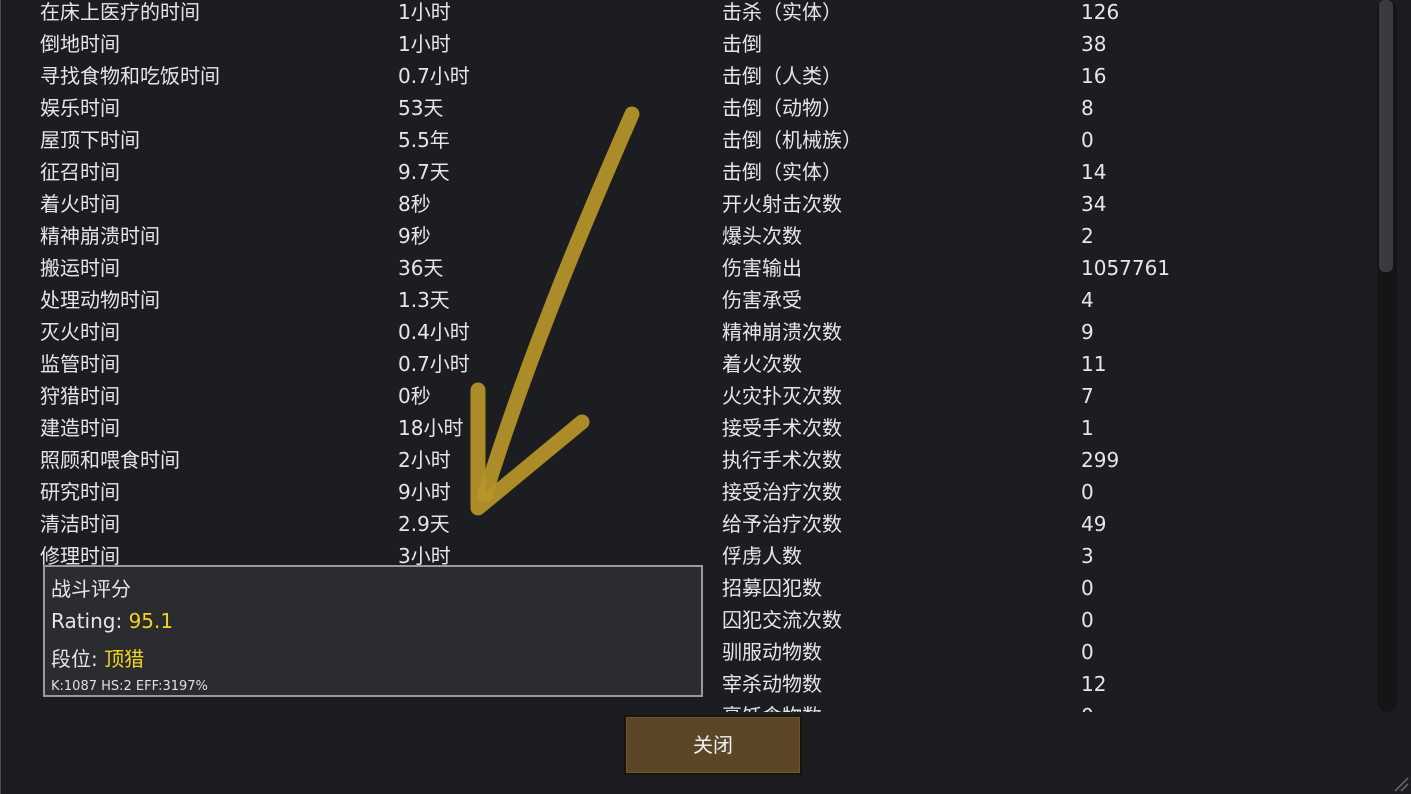 The height and width of the screenshot is (794, 1411). What do you see at coordinates (80, 44) in the screenshot?
I see `stat-label: 倒地时间` at bounding box center [80, 44].